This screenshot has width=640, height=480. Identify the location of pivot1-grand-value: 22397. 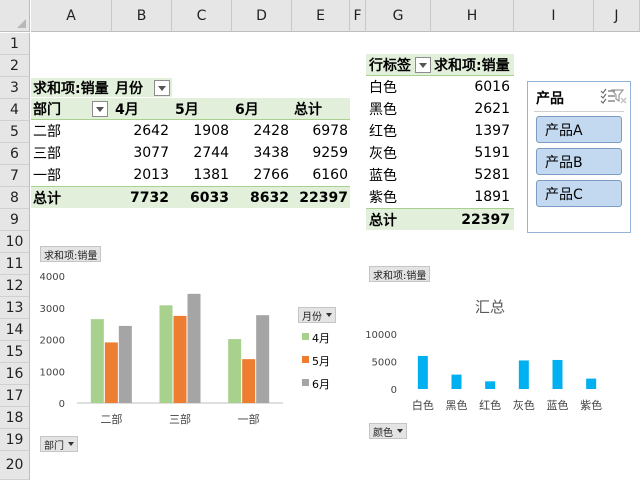
(321, 197).